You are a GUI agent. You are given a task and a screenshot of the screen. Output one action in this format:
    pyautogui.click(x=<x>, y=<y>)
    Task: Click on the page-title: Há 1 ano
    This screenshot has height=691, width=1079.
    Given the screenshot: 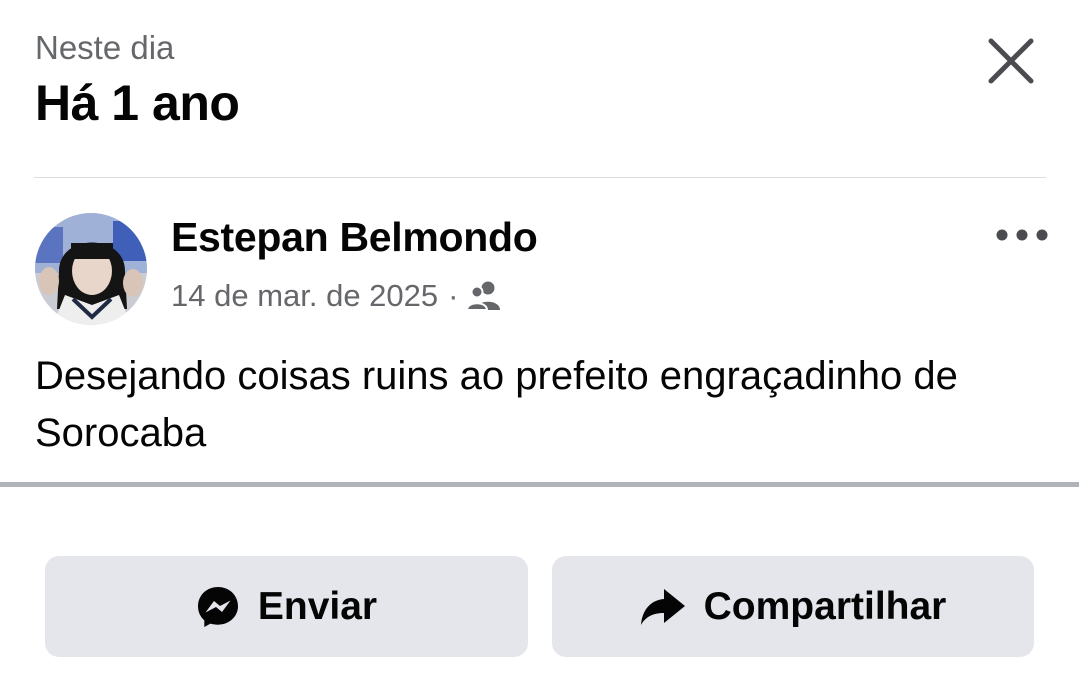 What is the action you would take?
    pyautogui.click(x=137, y=103)
    